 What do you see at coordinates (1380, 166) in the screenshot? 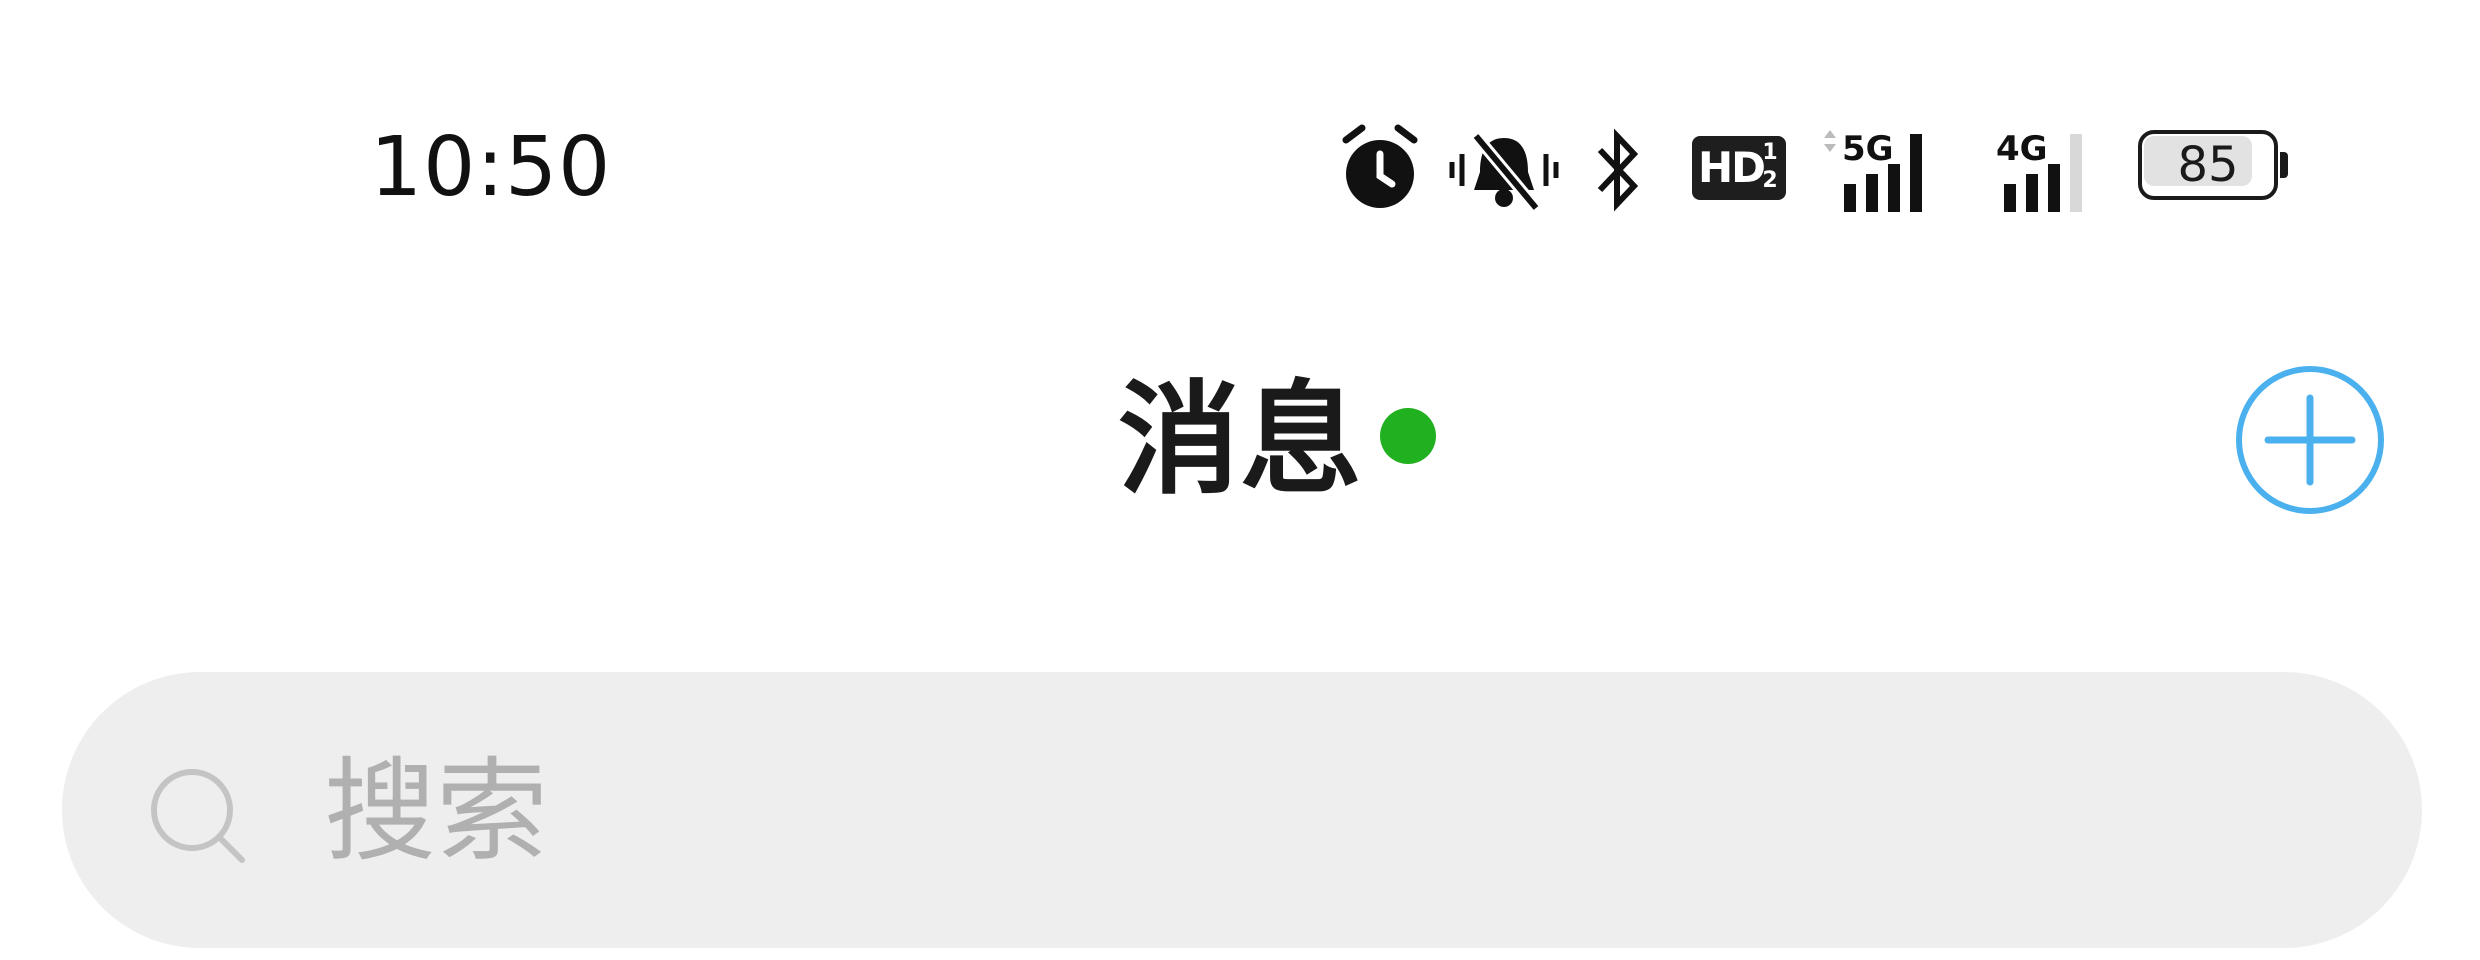
I see `alarm-icon` at bounding box center [1380, 166].